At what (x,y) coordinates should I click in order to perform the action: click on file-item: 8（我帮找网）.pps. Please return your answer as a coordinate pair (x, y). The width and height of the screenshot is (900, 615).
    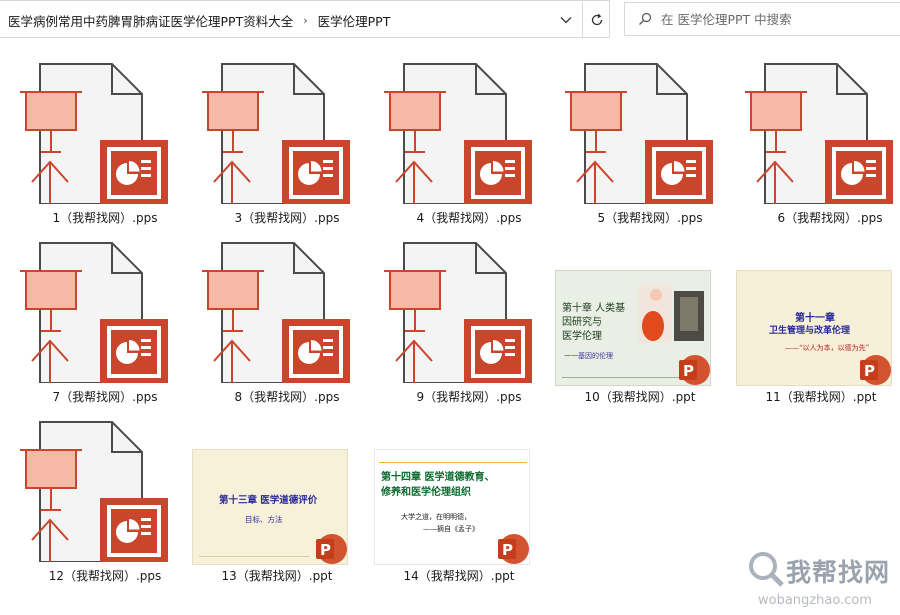
    Looking at the image, I should click on (287, 319).